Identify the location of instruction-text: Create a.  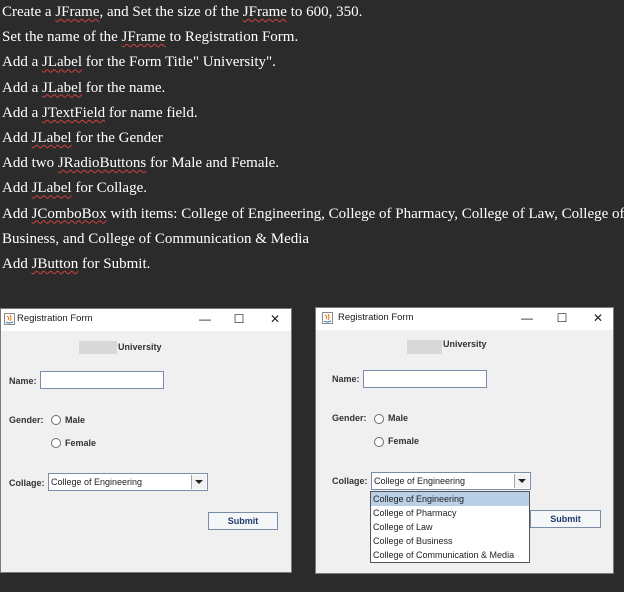
(29, 12).